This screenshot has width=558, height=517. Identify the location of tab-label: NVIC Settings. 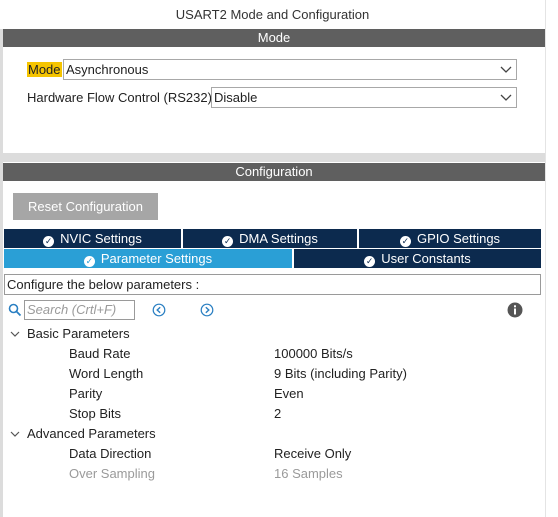
(101, 238).